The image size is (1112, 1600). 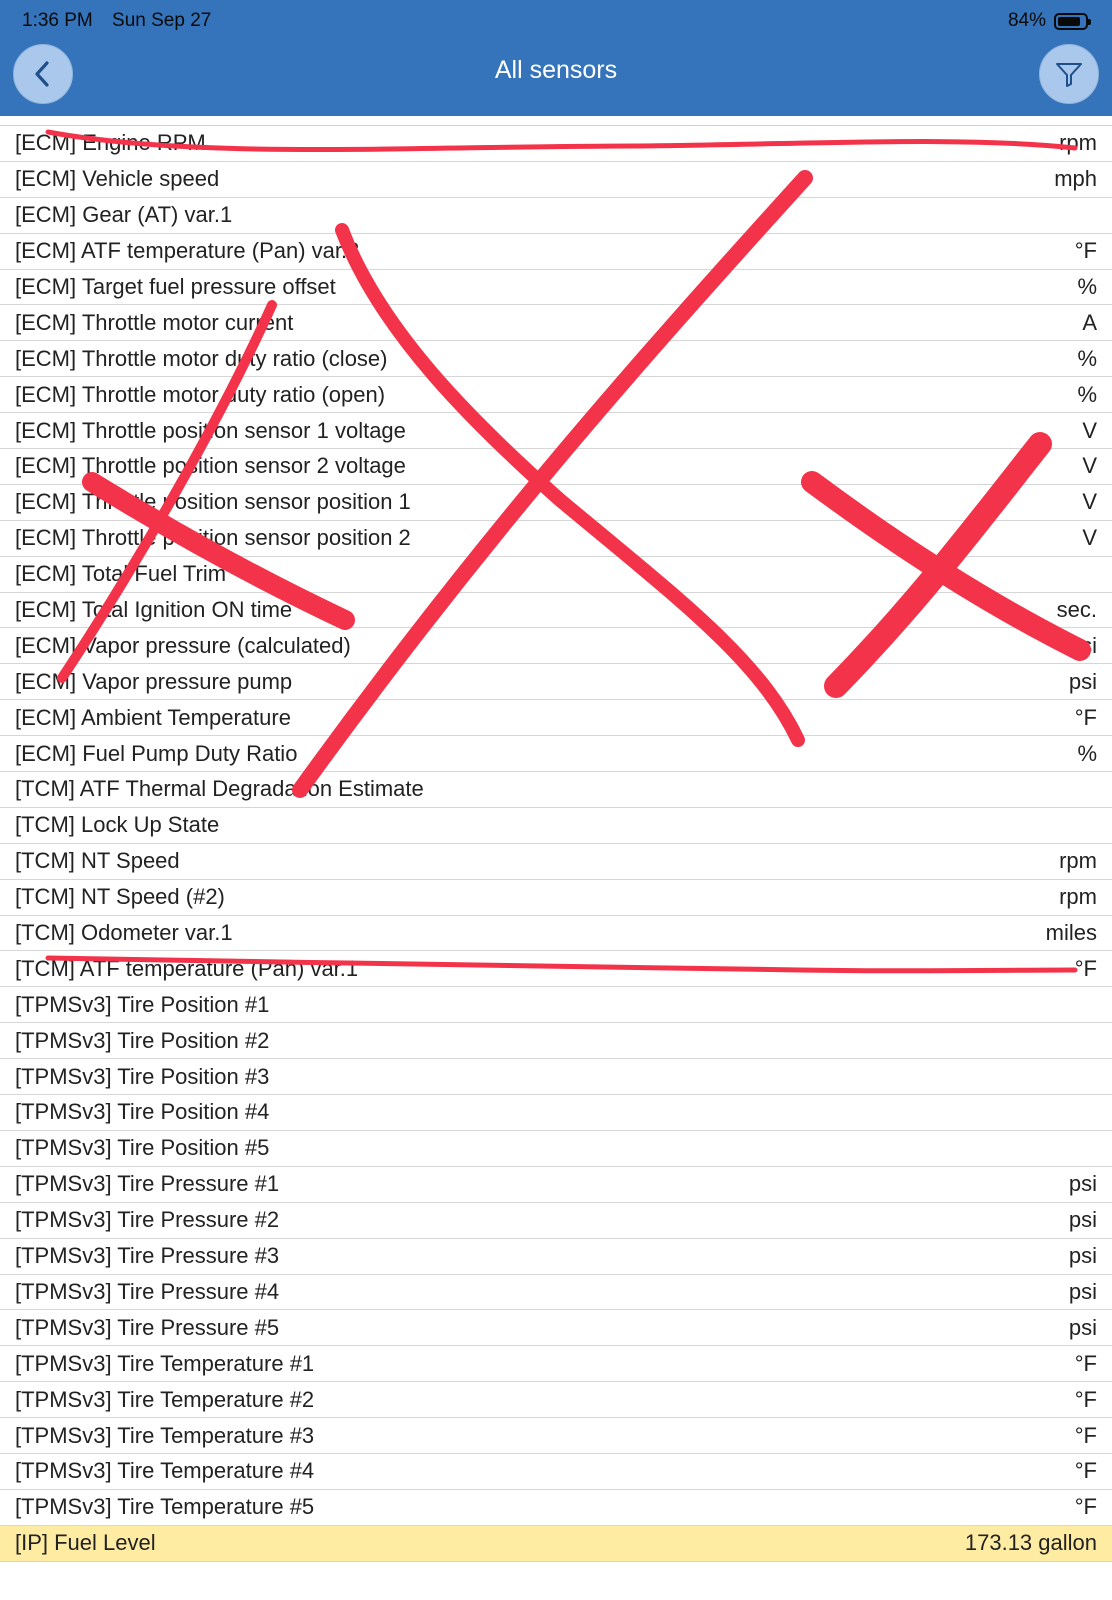 I want to click on sensor-row: [TCM] ATF temperature (Pan) var.1 °F, so click(x=556, y=969).